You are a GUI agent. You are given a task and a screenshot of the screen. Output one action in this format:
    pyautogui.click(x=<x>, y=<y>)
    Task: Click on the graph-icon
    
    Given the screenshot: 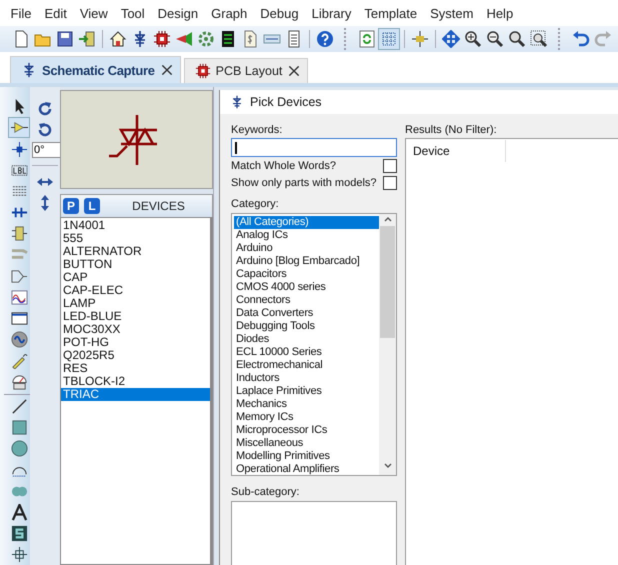 What is the action you would take?
    pyautogui.click(x=19, y=297)
    